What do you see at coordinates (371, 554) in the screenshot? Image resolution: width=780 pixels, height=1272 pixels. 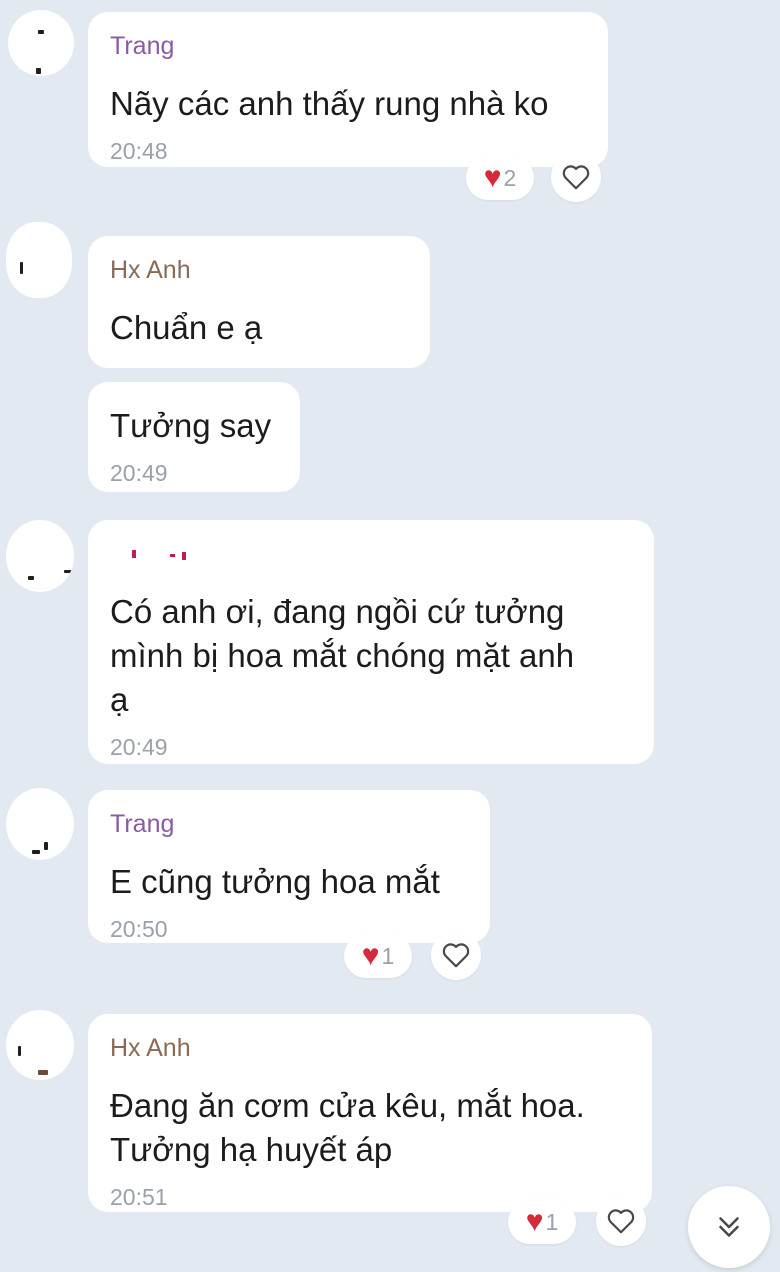 I see `sender-name-redacted` at bounding box center [371, 554].